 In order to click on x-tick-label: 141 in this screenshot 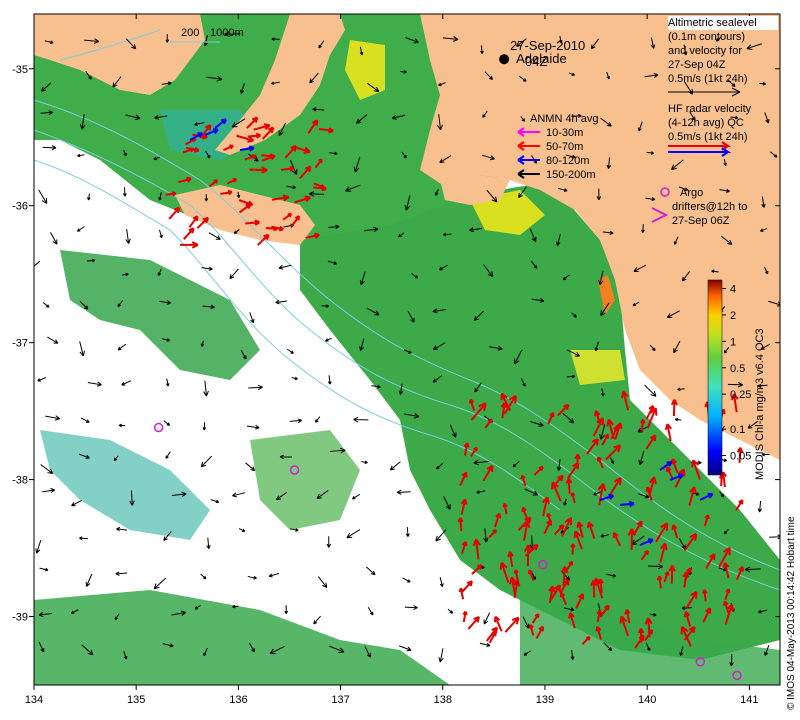, I will do `click(749, 700)`.